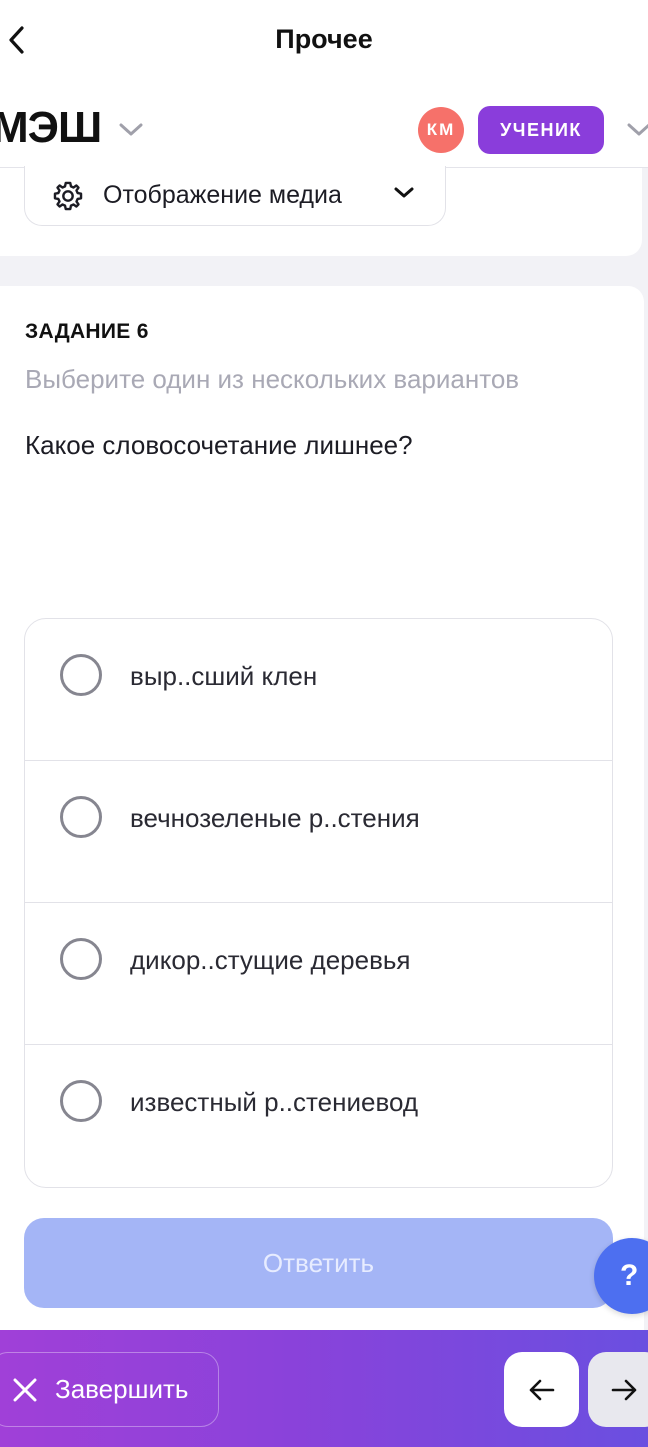 This screenshot has height=1447, width=648. I want to click on next-task-button, so click(618, 1389).